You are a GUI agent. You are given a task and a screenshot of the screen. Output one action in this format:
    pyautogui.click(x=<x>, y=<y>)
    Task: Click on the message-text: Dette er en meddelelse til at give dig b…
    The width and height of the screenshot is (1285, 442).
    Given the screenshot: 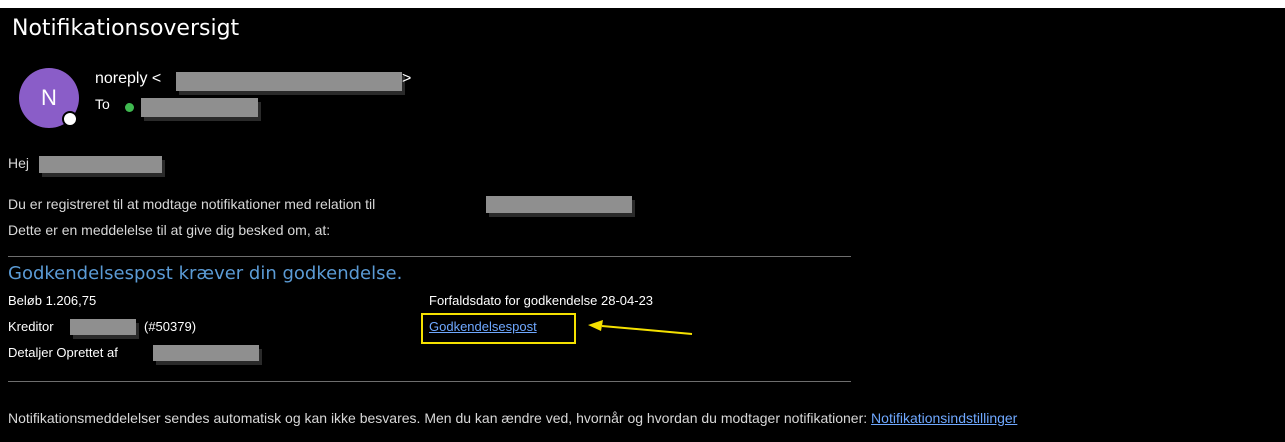 What is the action you would take?
    pyautogui.click(x=169, y=230)
    